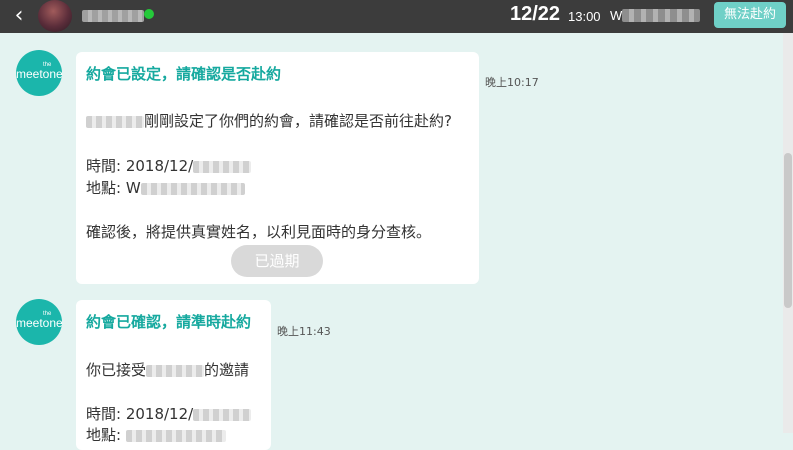 This screenshot has width=793, height=450. I want to click on expired-button: 已過期, so click(277, 261).